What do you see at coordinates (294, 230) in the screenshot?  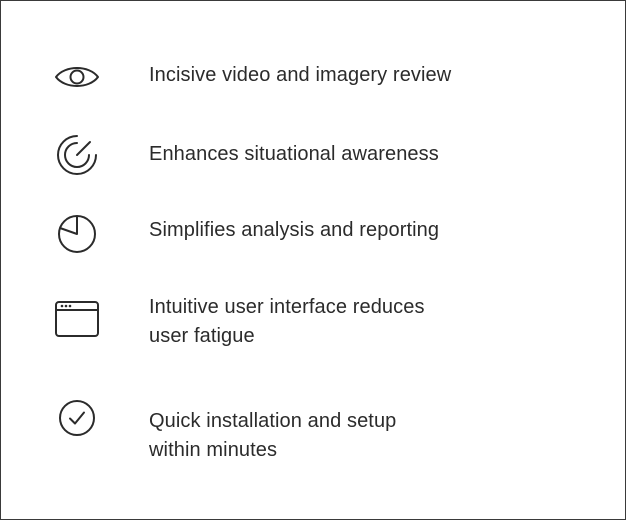 I see `feature-label: Simplifies analysis and reporting` at bounding box center [294, 230].